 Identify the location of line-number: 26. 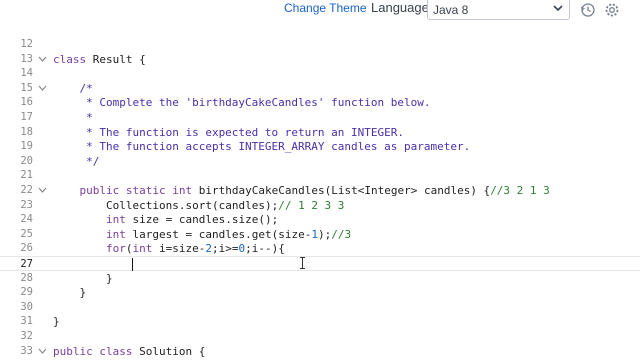
(26, 248).